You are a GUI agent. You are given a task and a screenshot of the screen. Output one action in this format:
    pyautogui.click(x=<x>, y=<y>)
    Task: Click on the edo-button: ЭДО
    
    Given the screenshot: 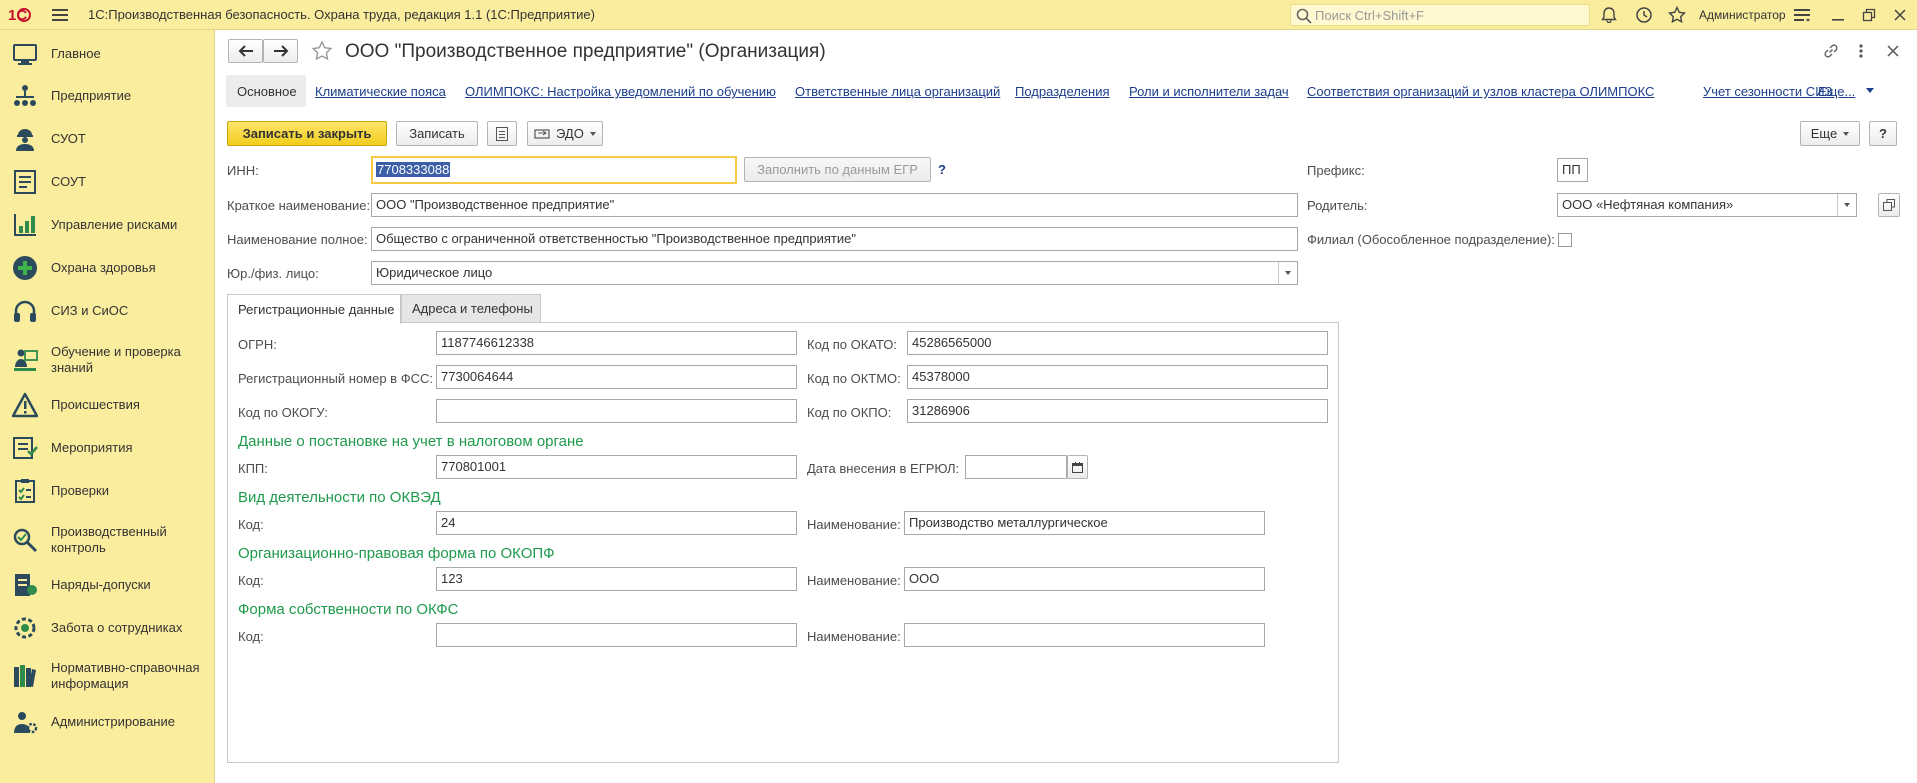 What is the action you would take?
    pyautogui.click(x=565, y=133)
    